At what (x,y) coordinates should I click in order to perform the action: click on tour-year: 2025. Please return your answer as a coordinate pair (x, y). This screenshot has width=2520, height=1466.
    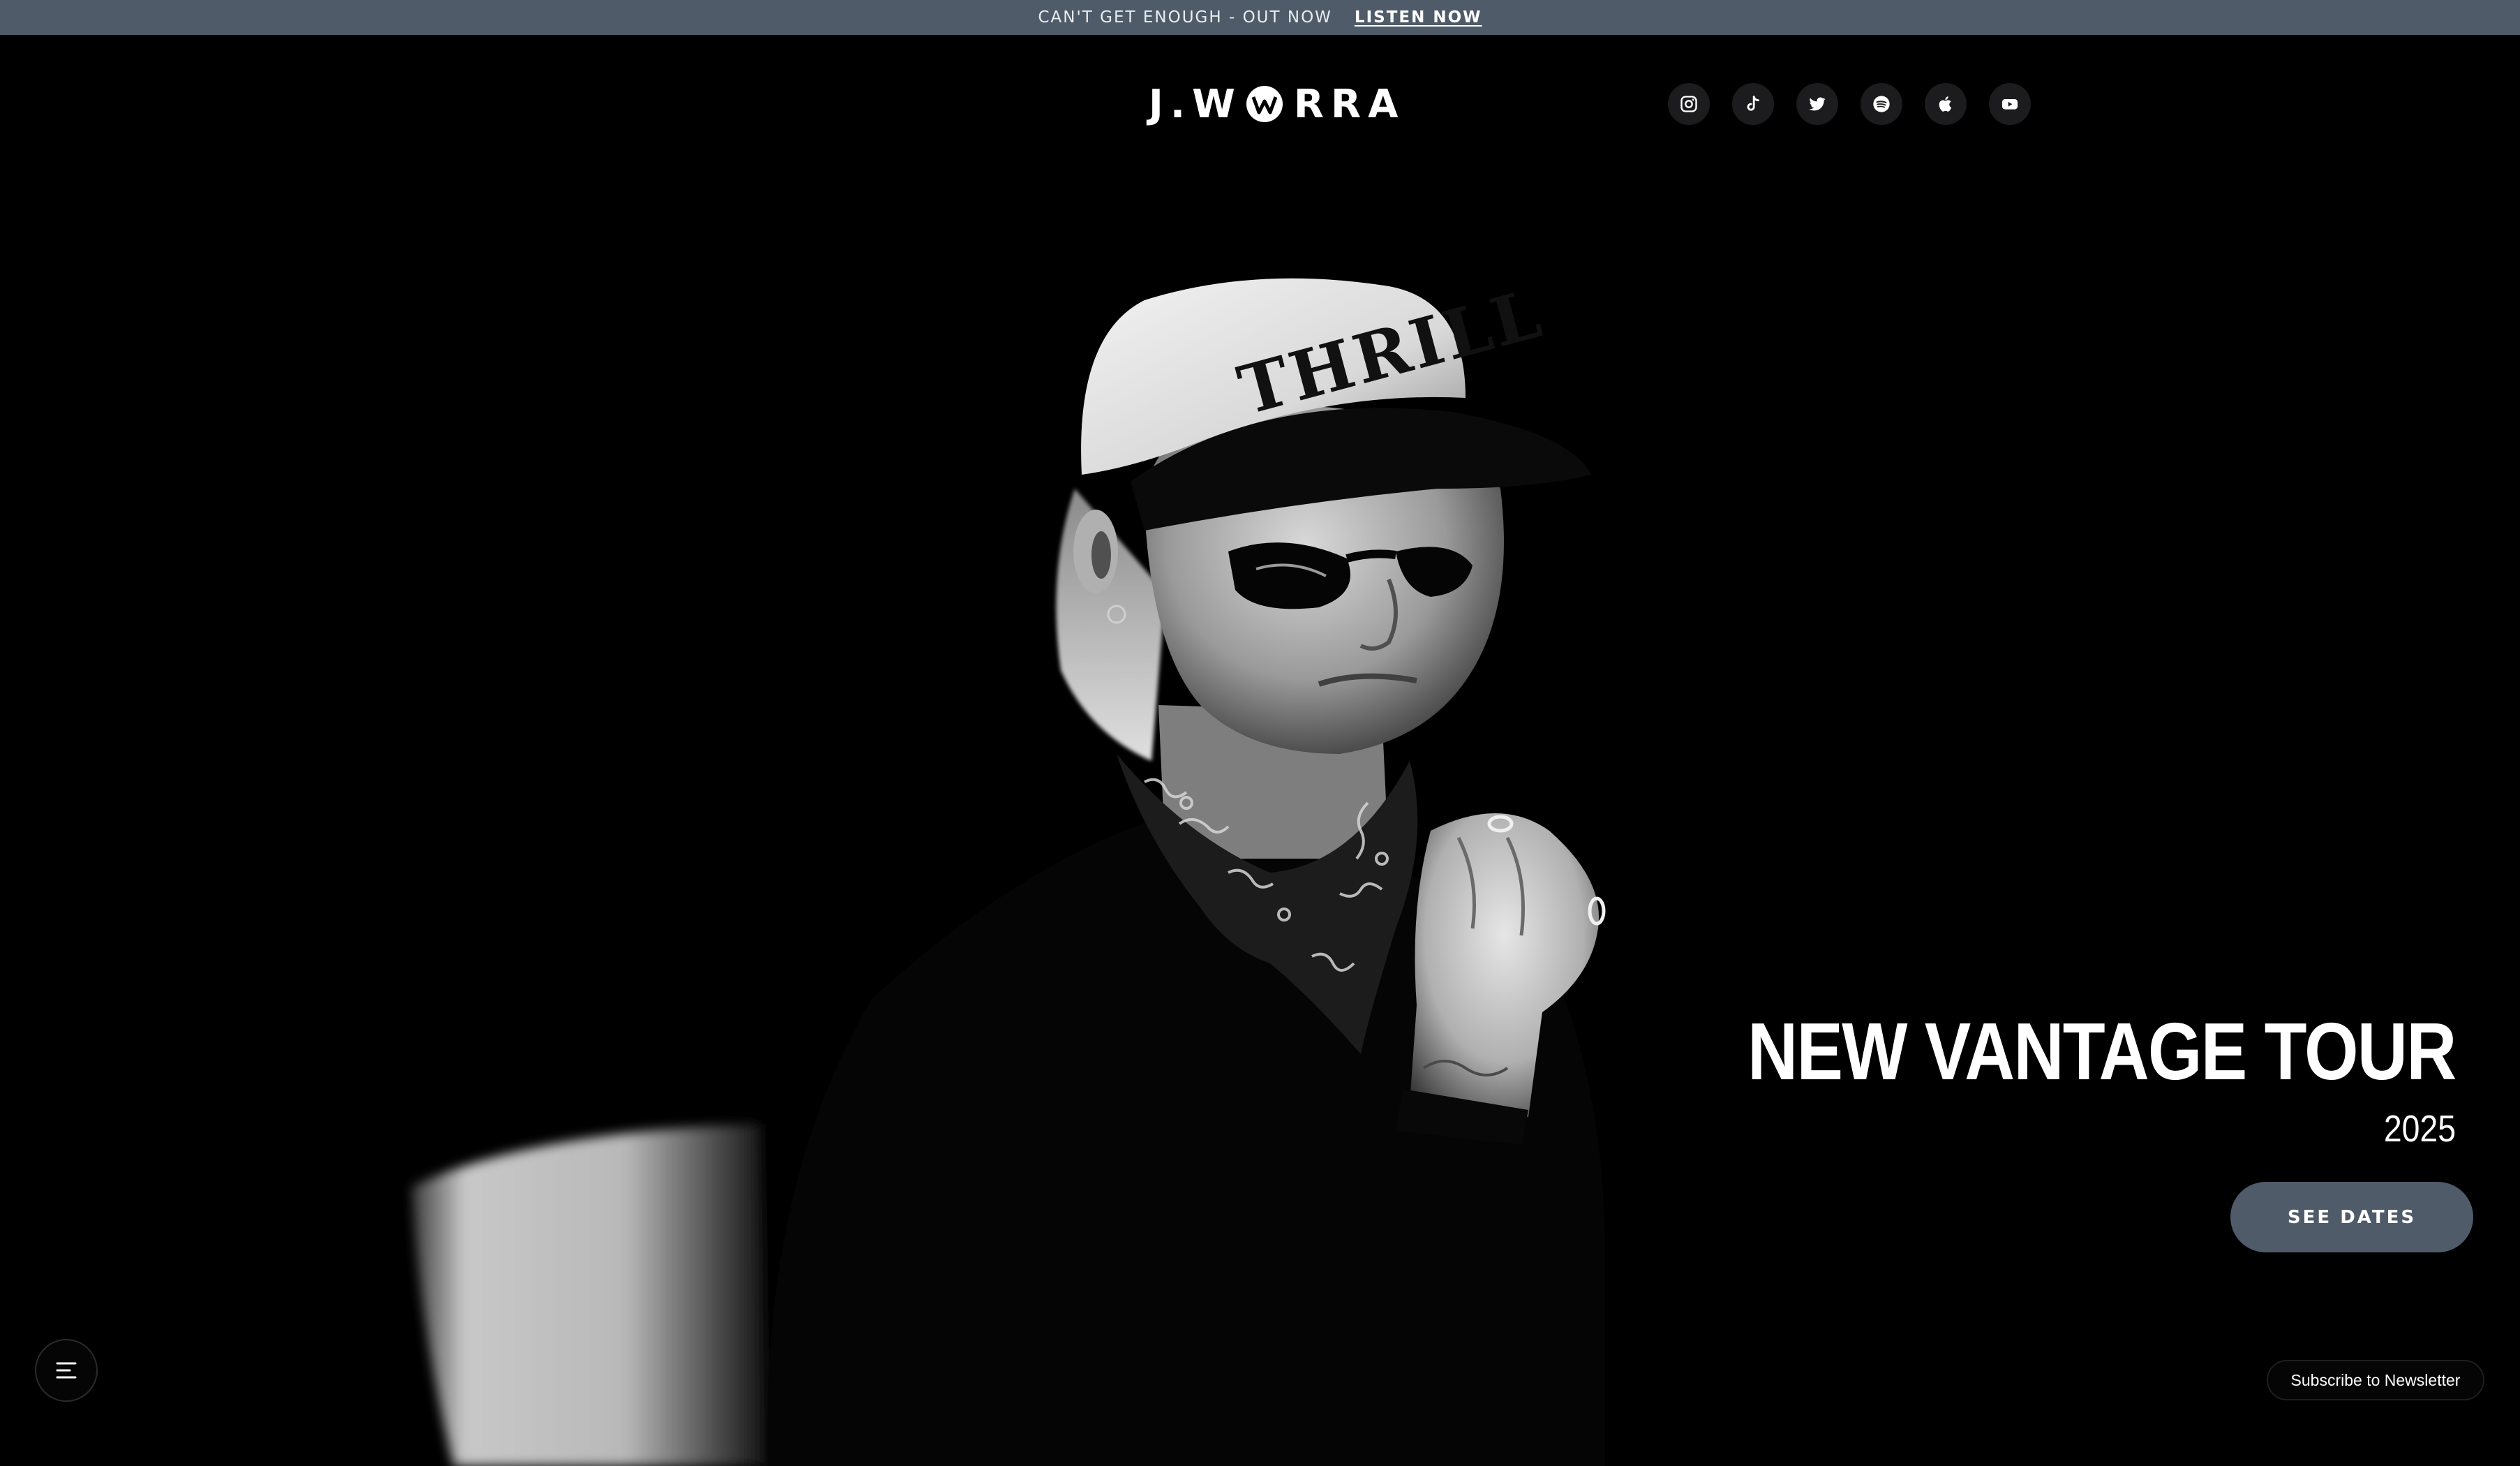
    Looking at the image, I should click on (2419, 1129).